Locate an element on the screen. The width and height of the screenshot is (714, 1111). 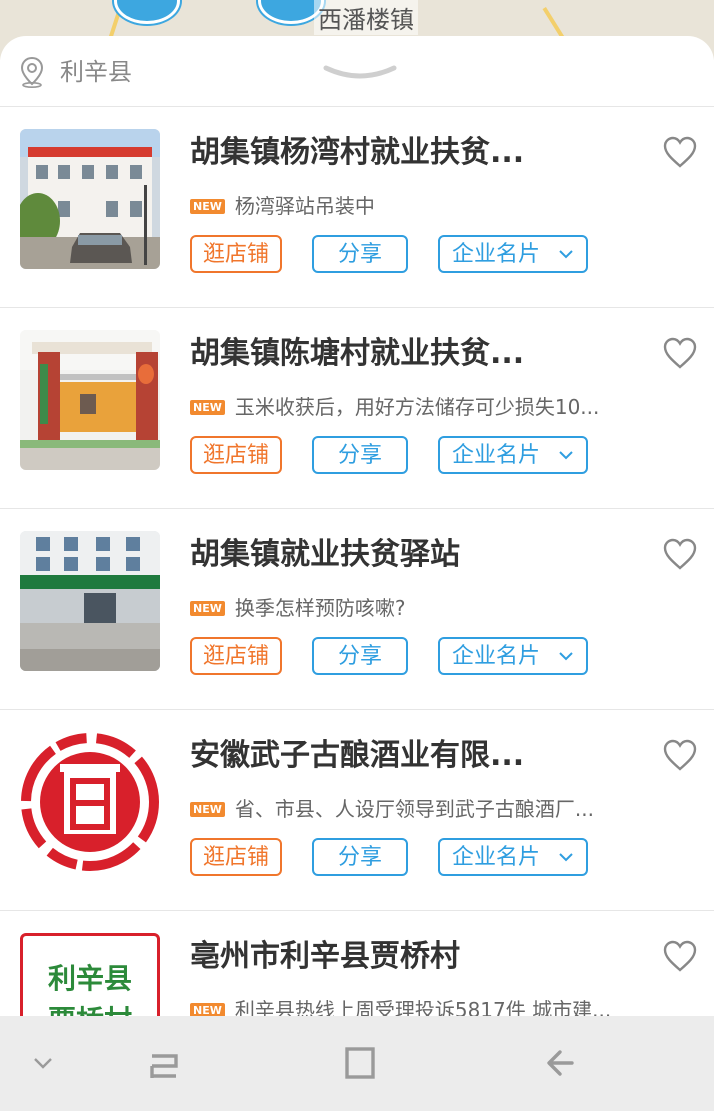
system-nav-bar is located at coordinates (357, 1063).